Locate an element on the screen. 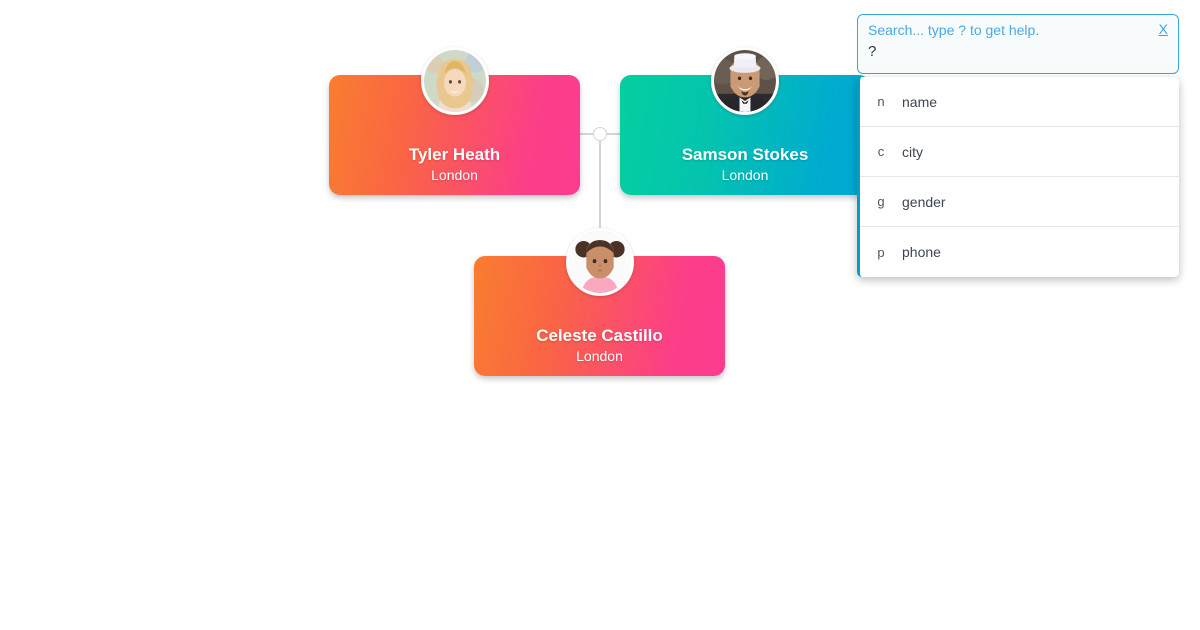  suggestion-label: phone is located at coordinates (921, 252).